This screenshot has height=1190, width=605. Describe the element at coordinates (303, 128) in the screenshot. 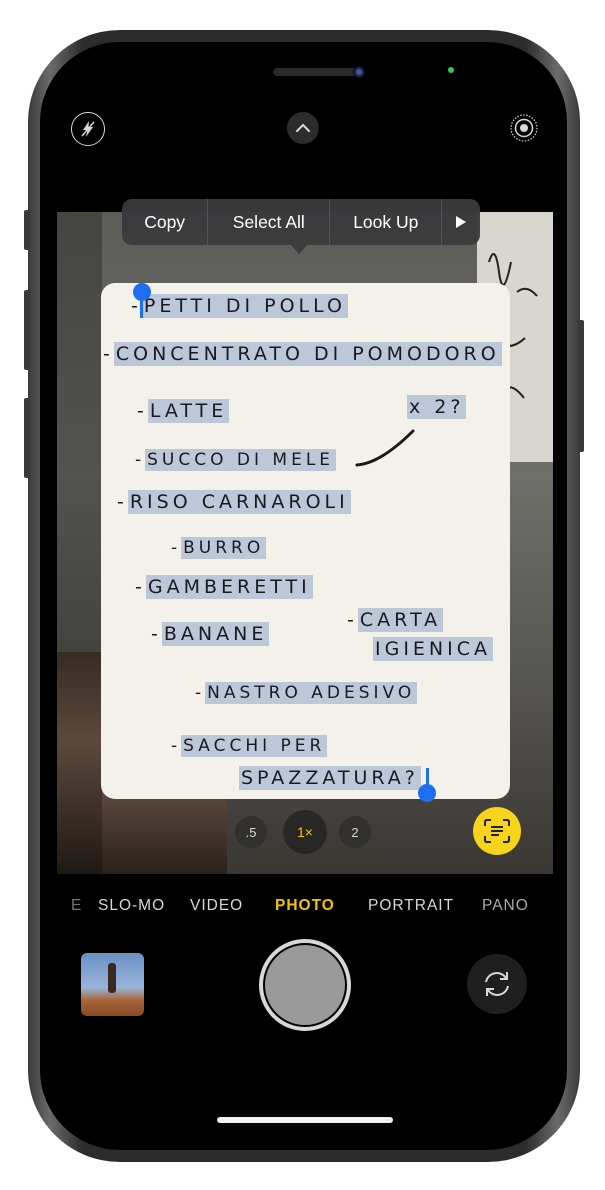

I see `chevron-up-icon` at that location.